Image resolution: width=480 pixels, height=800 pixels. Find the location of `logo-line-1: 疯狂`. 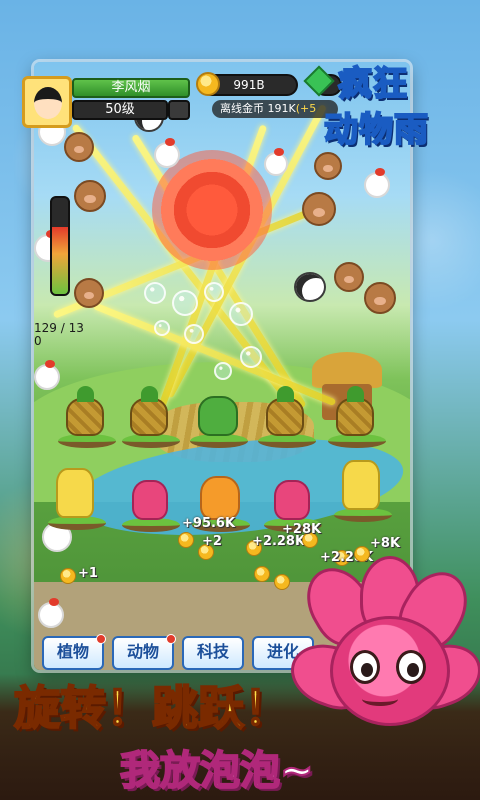

logo-line-1: 疯狂 is located at coordinates (372, 84).